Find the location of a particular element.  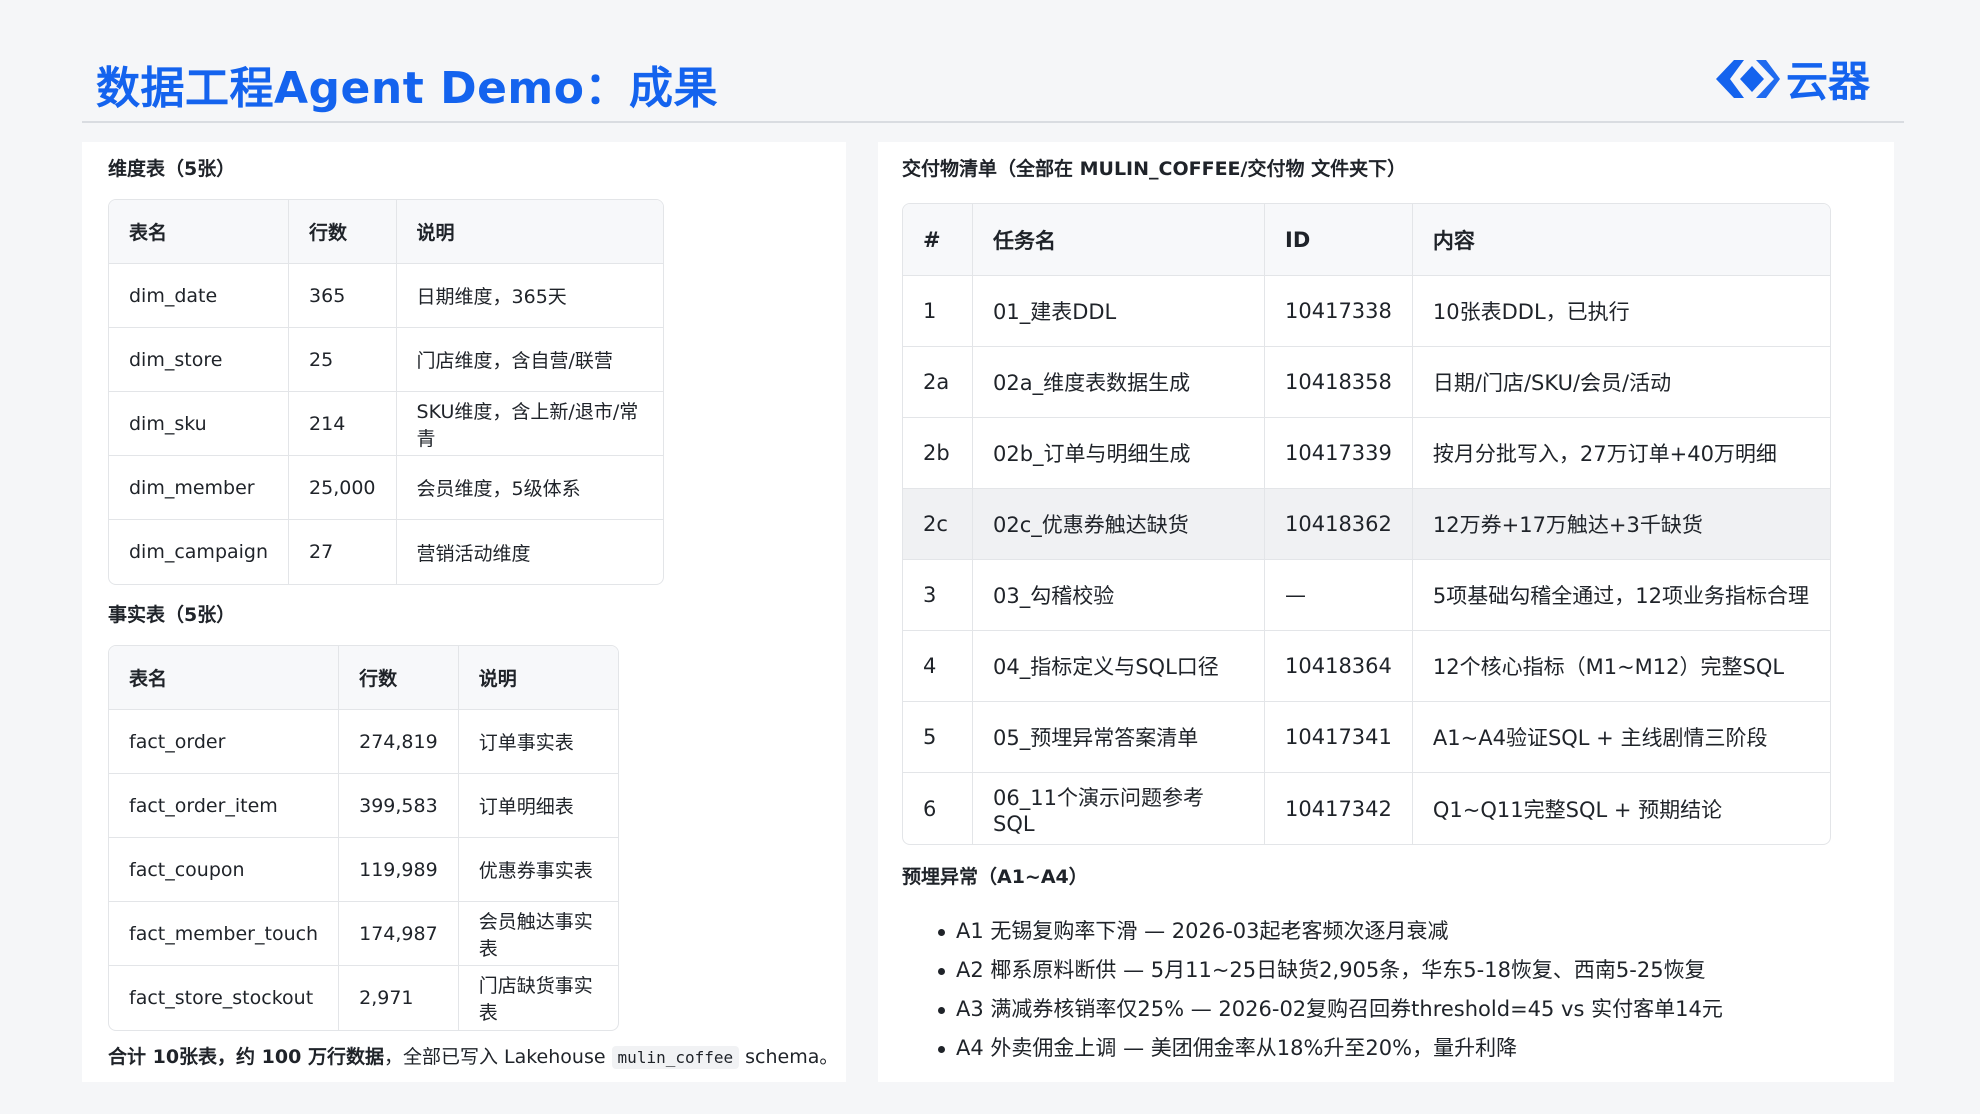

table-cell: 1 is located at coordinates (938, 311).